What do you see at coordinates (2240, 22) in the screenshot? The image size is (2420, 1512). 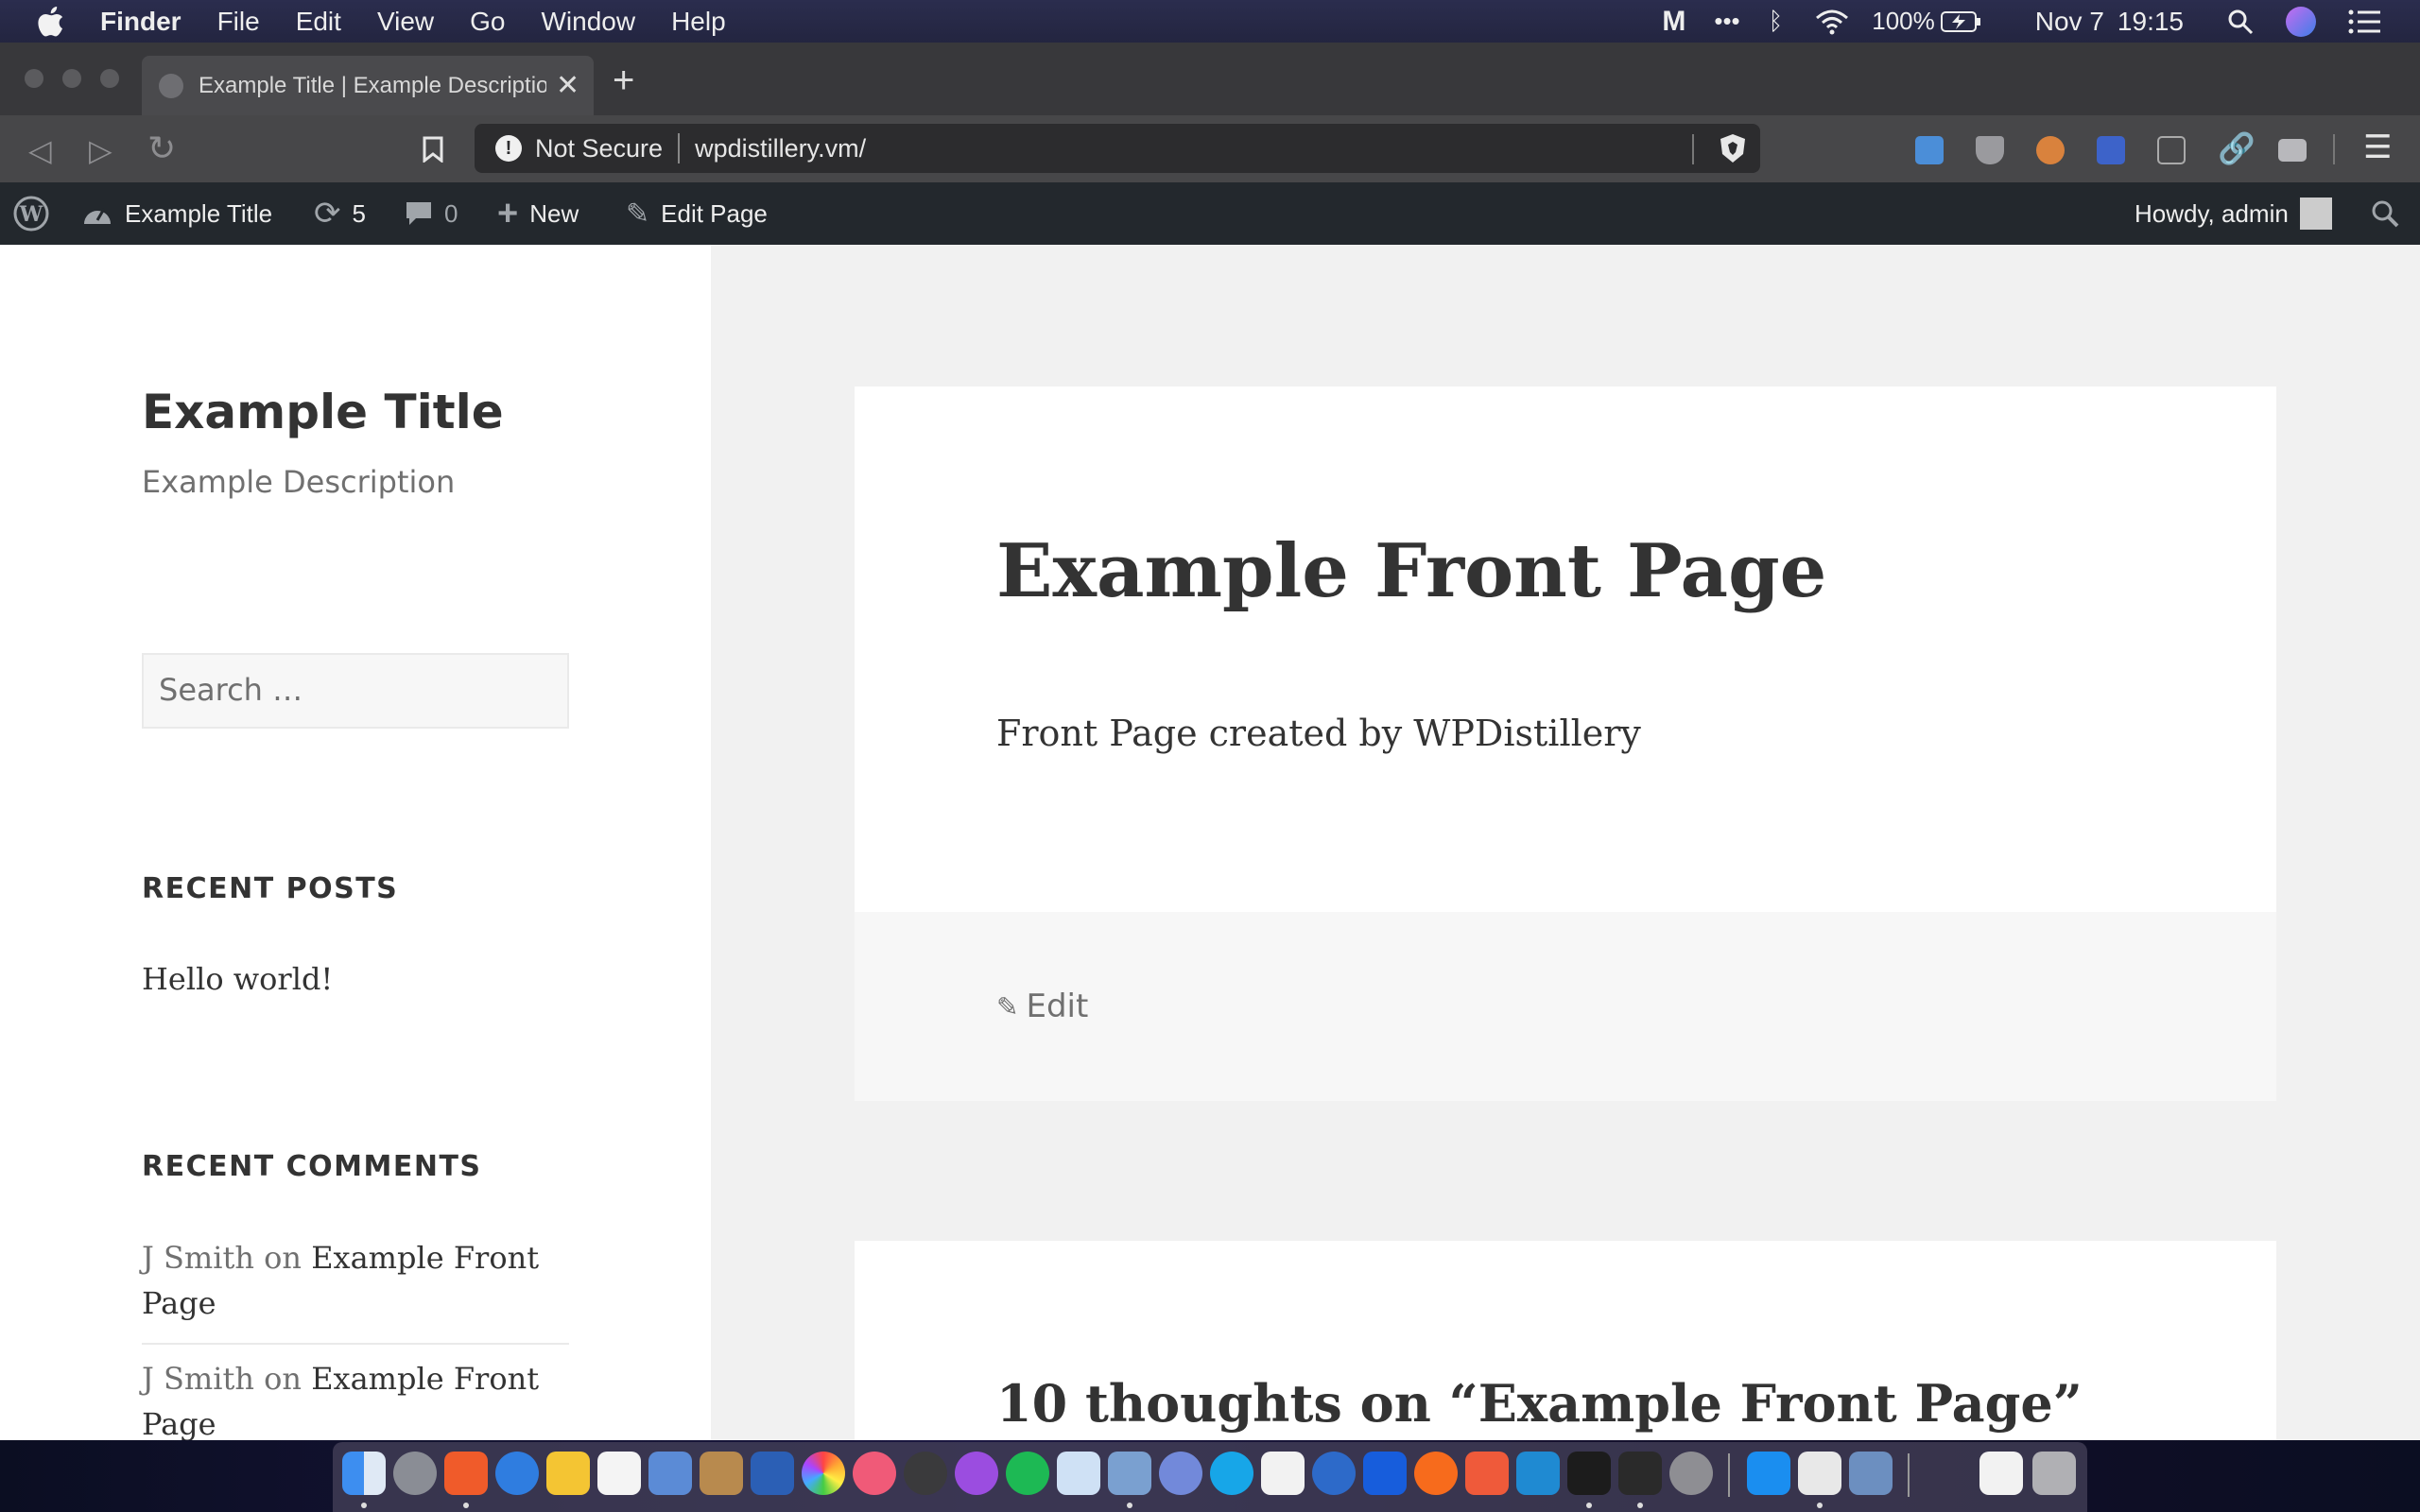 I see `spotlight-icon` at bounding box center [2240, 22].